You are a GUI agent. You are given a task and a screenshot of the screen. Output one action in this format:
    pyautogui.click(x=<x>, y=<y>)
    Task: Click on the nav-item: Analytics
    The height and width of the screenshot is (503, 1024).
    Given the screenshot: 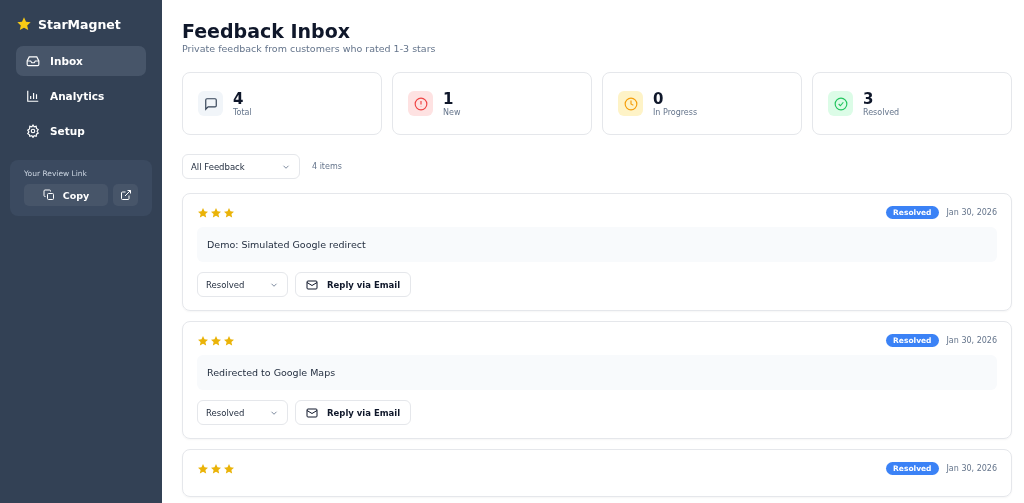 What is the action you would take?
    pyautogui.click(x=81, y=96)
    